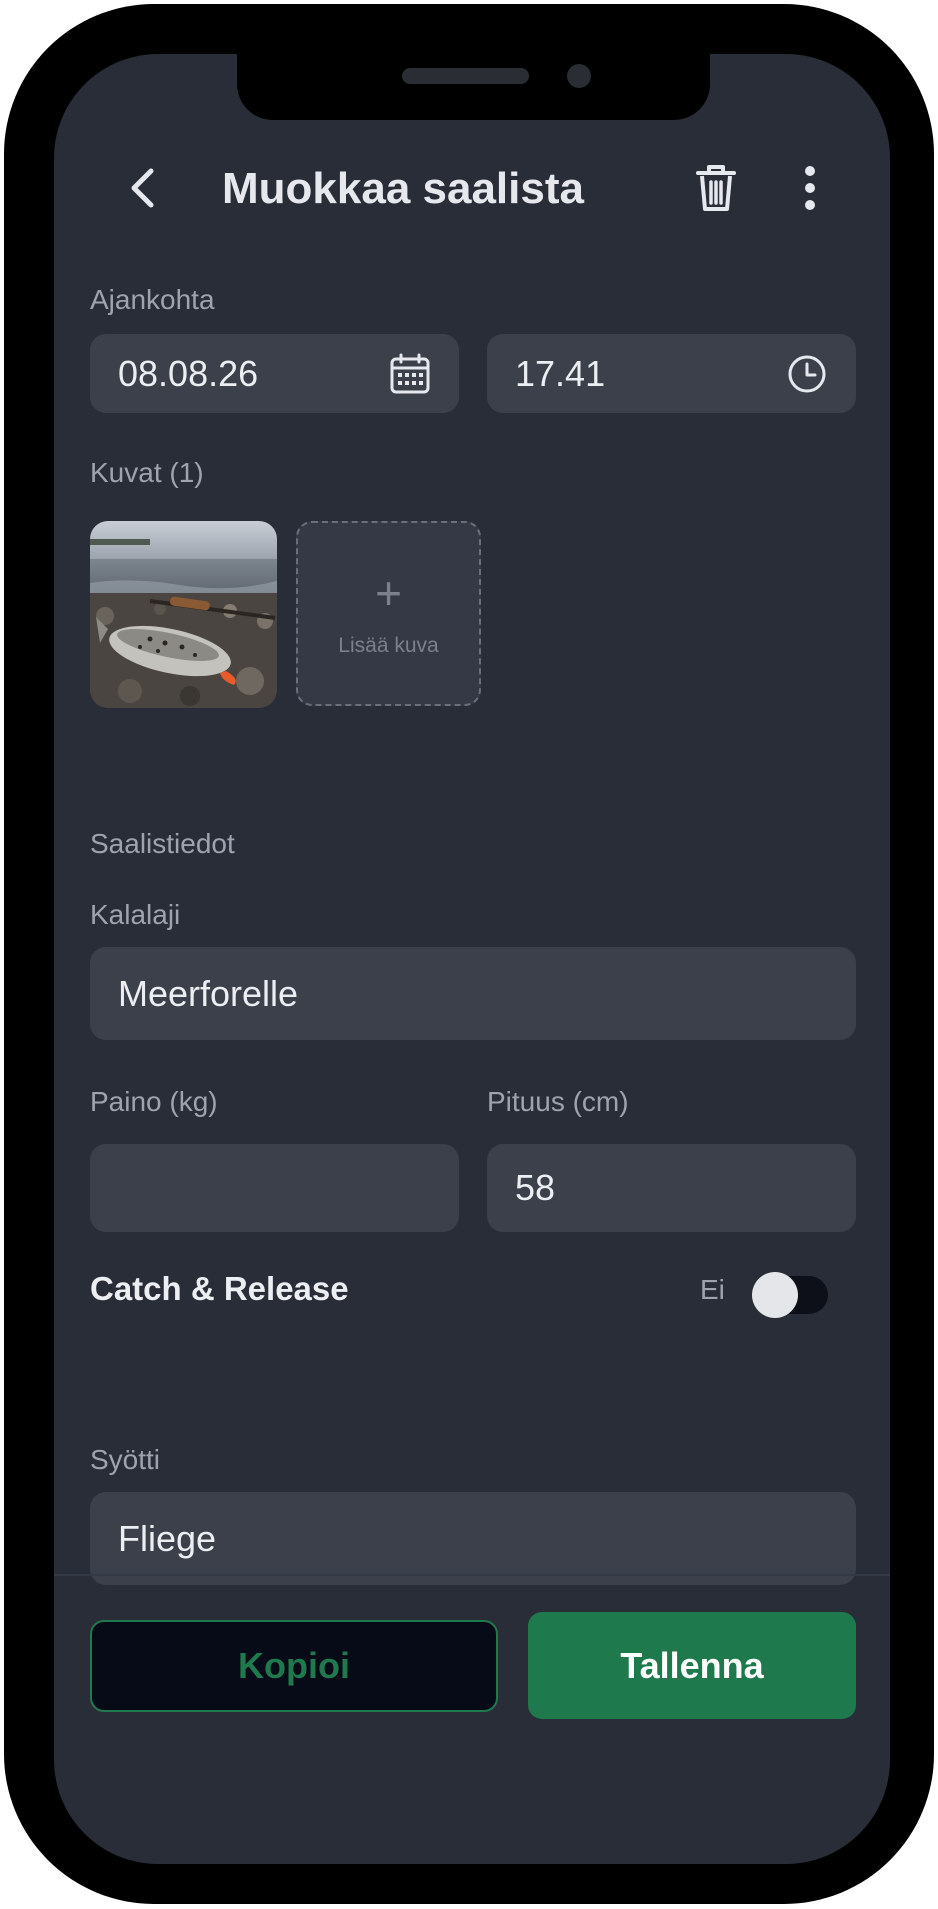  Describe the element at coordinates (135, 914) in the screenshot. I see `species-label: Kalalaji` at that location.